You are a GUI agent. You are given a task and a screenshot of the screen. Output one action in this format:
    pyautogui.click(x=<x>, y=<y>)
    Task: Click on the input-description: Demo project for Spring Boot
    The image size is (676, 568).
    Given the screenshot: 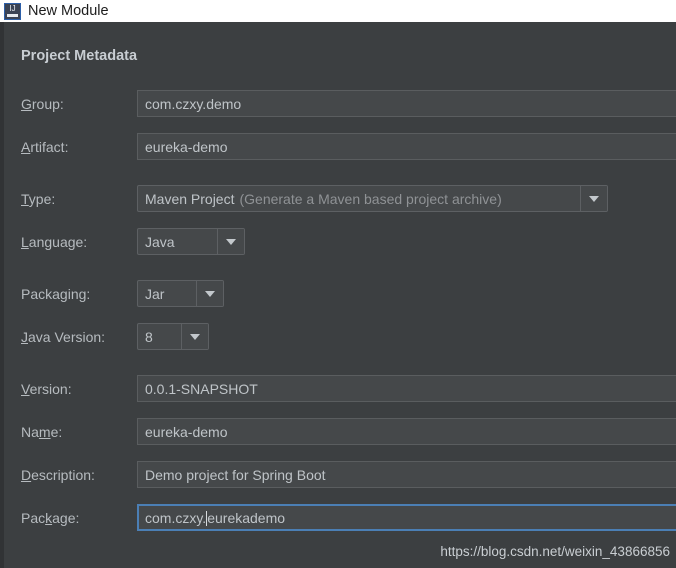 What is the action you would take?
    pyautogui.click(x=406, y=474)
    